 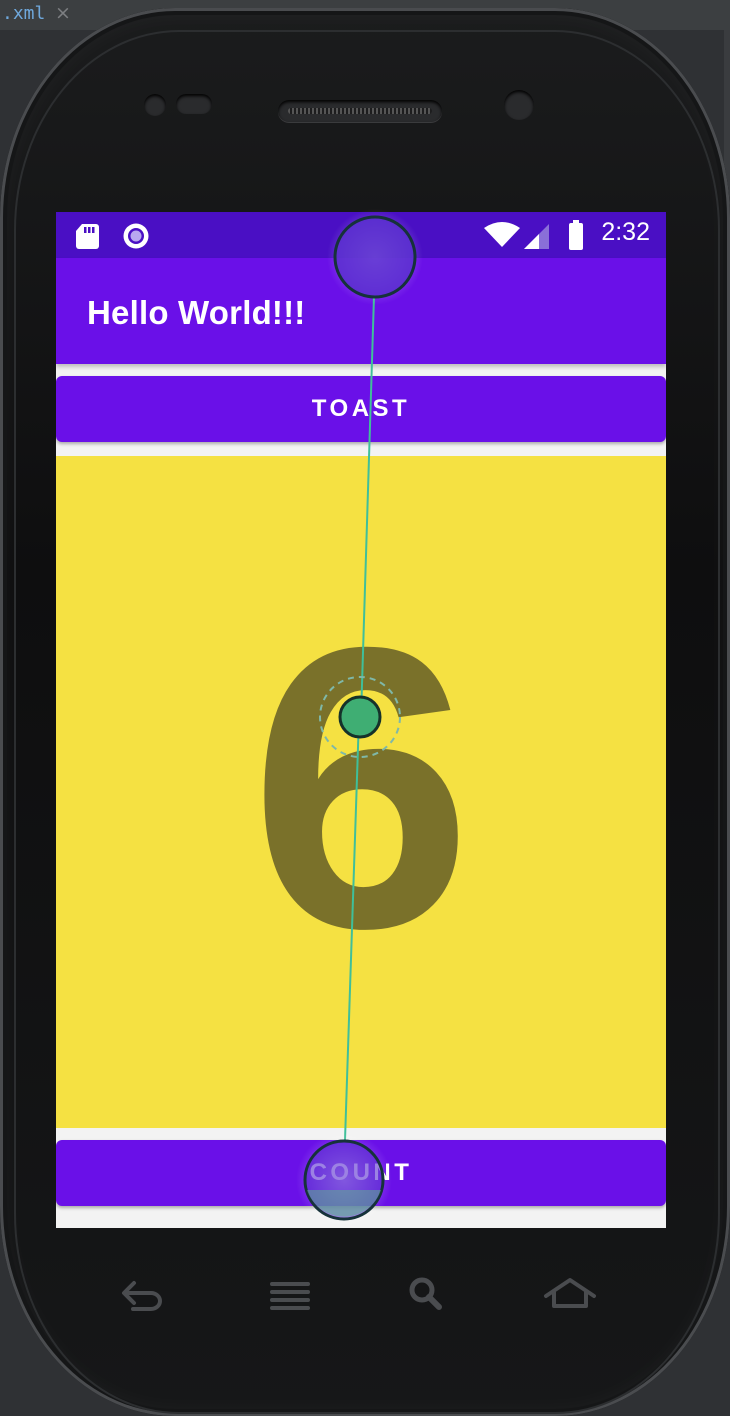 I want to click on hardware-nav-keys, so click(x=365, y=1295).